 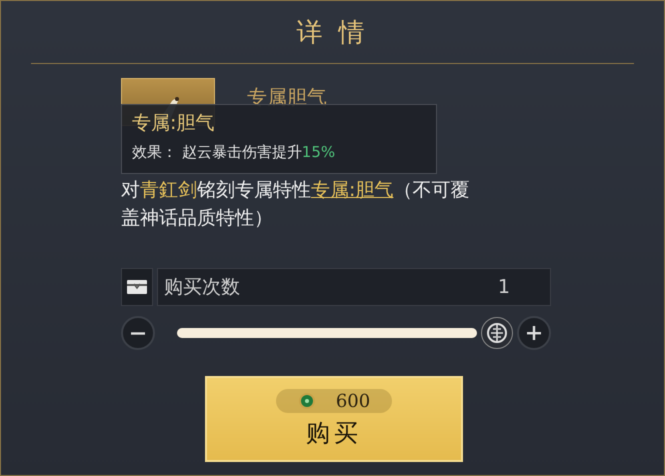 I want to click on minus-button, so click(x=138, y=333).